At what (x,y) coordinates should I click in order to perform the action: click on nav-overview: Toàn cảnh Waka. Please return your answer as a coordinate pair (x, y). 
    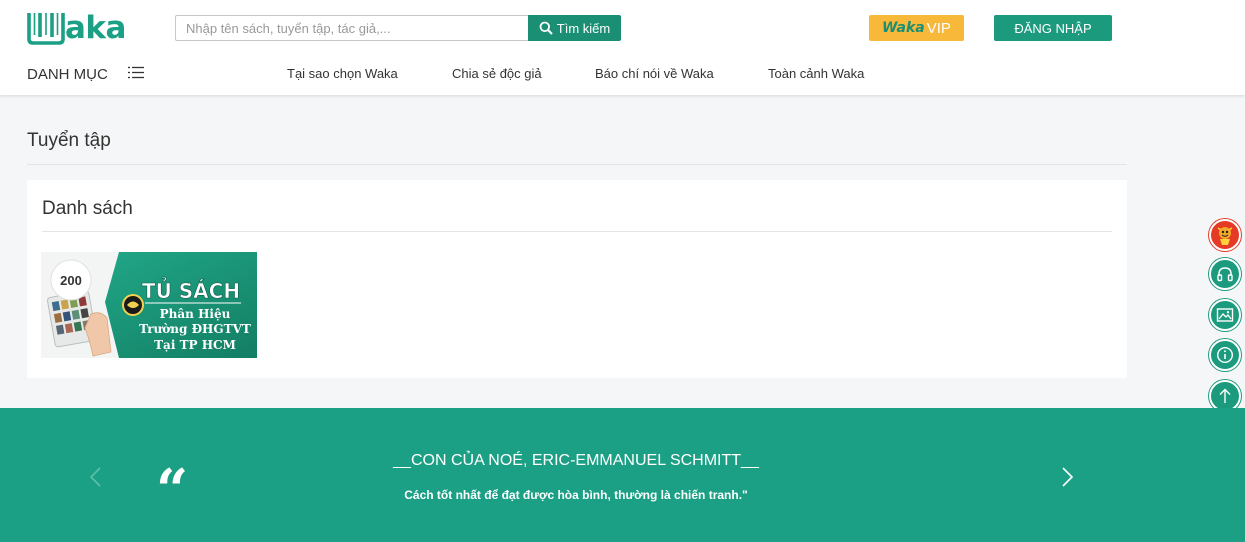
    Looking at the image, I should click on (816, 73).